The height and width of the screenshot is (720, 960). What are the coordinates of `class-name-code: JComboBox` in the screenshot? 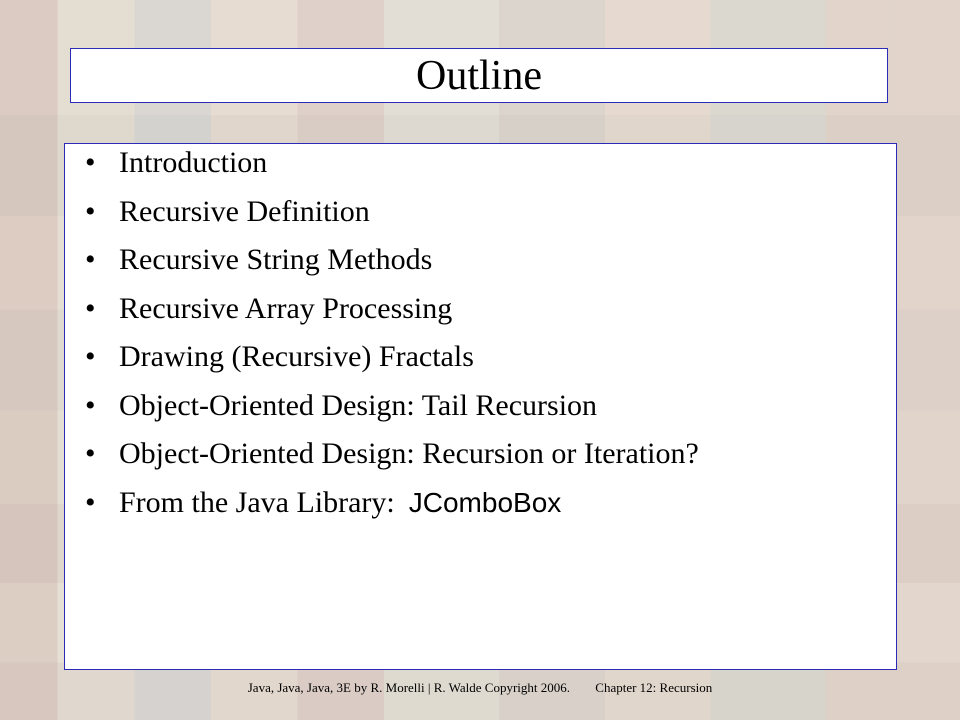 It's located at (485, 502).